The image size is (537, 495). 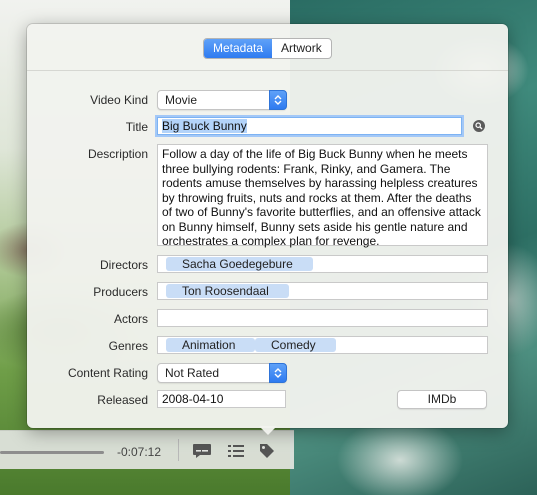 What do you see at coordinates (202, 451) in the screenshot?
I see `subtitles-icon` at bounding box center [202, 451].